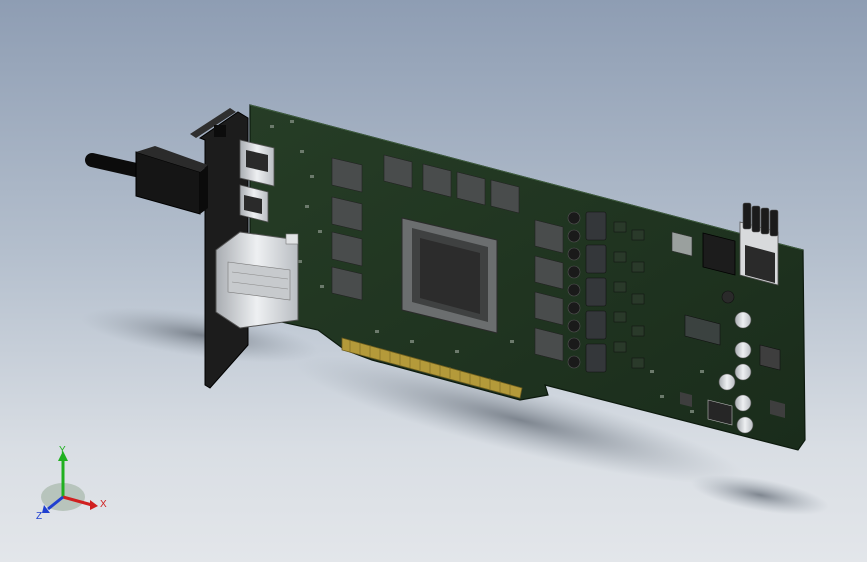  I want to click on coordinate-triad: Y X Z, so click(71, 483).